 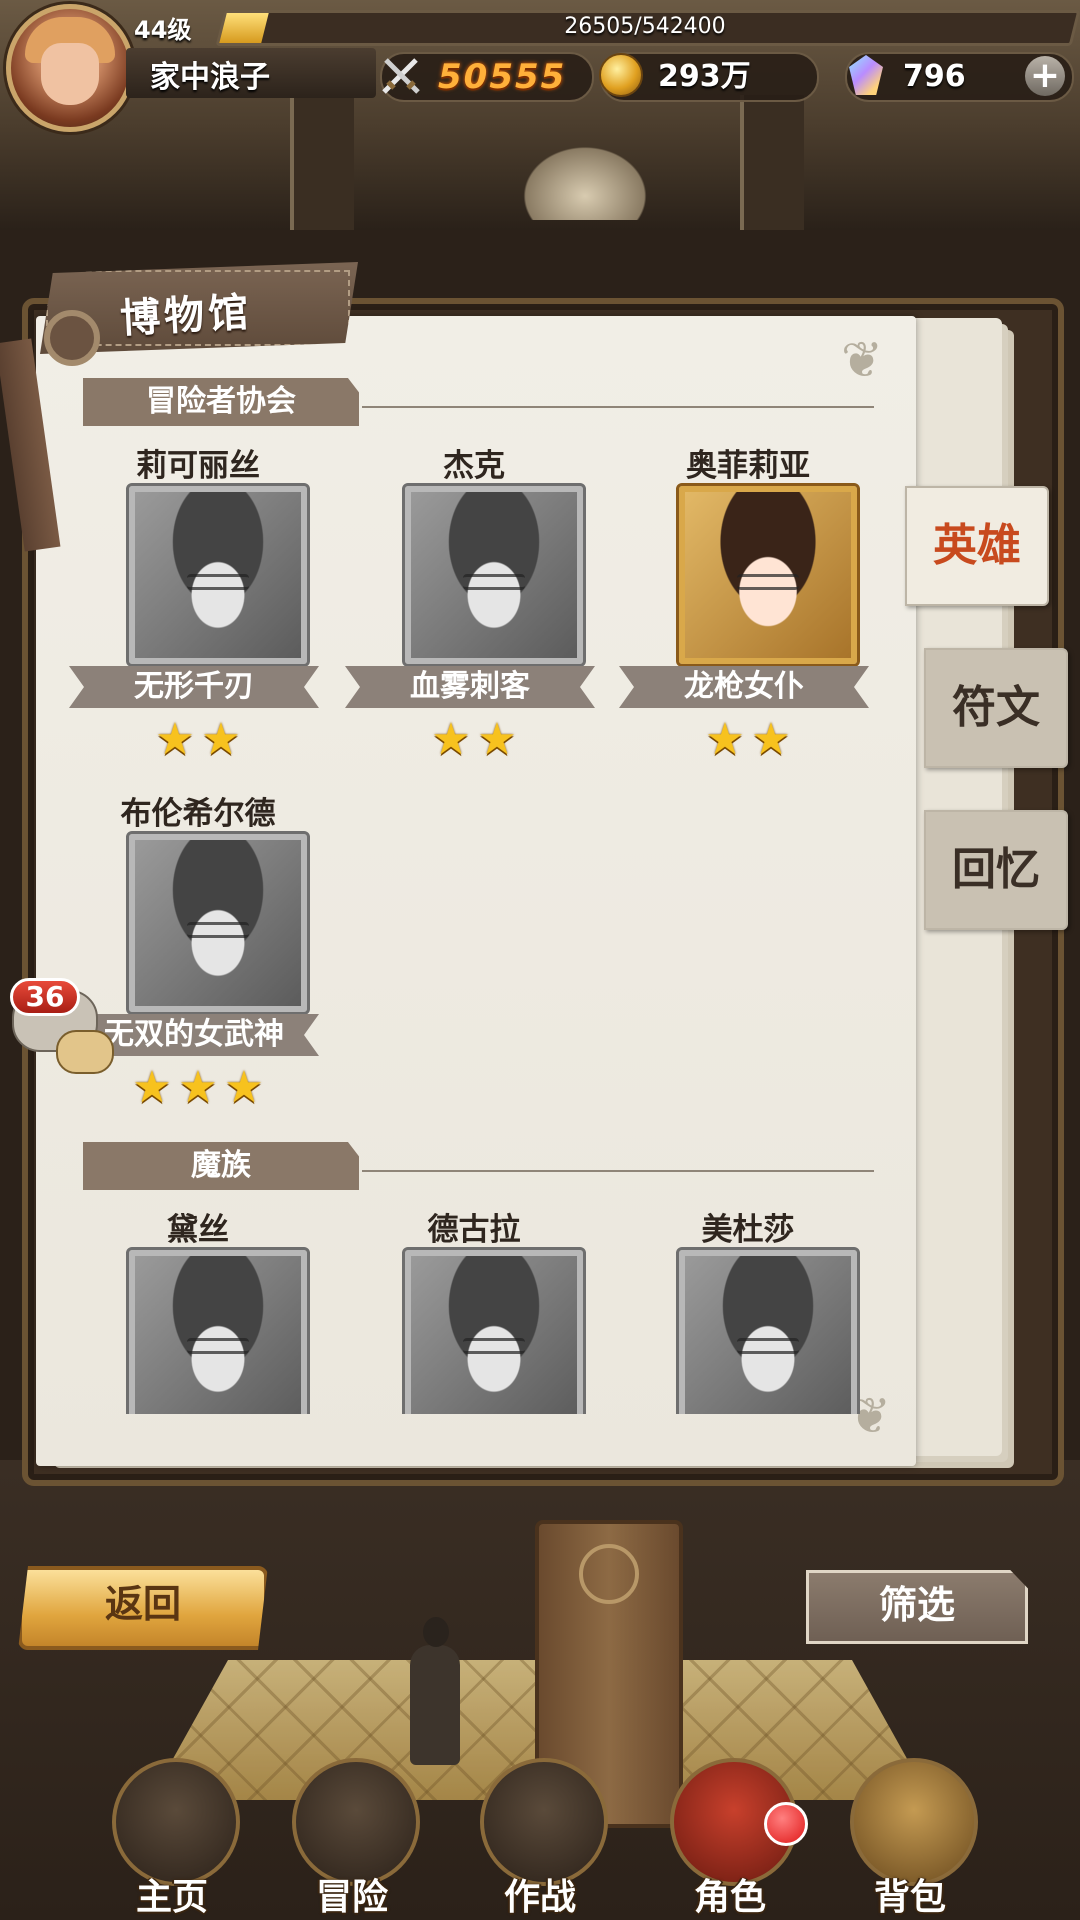 I want to click on filter-button: 筛选, so click(x=917, y=1607).